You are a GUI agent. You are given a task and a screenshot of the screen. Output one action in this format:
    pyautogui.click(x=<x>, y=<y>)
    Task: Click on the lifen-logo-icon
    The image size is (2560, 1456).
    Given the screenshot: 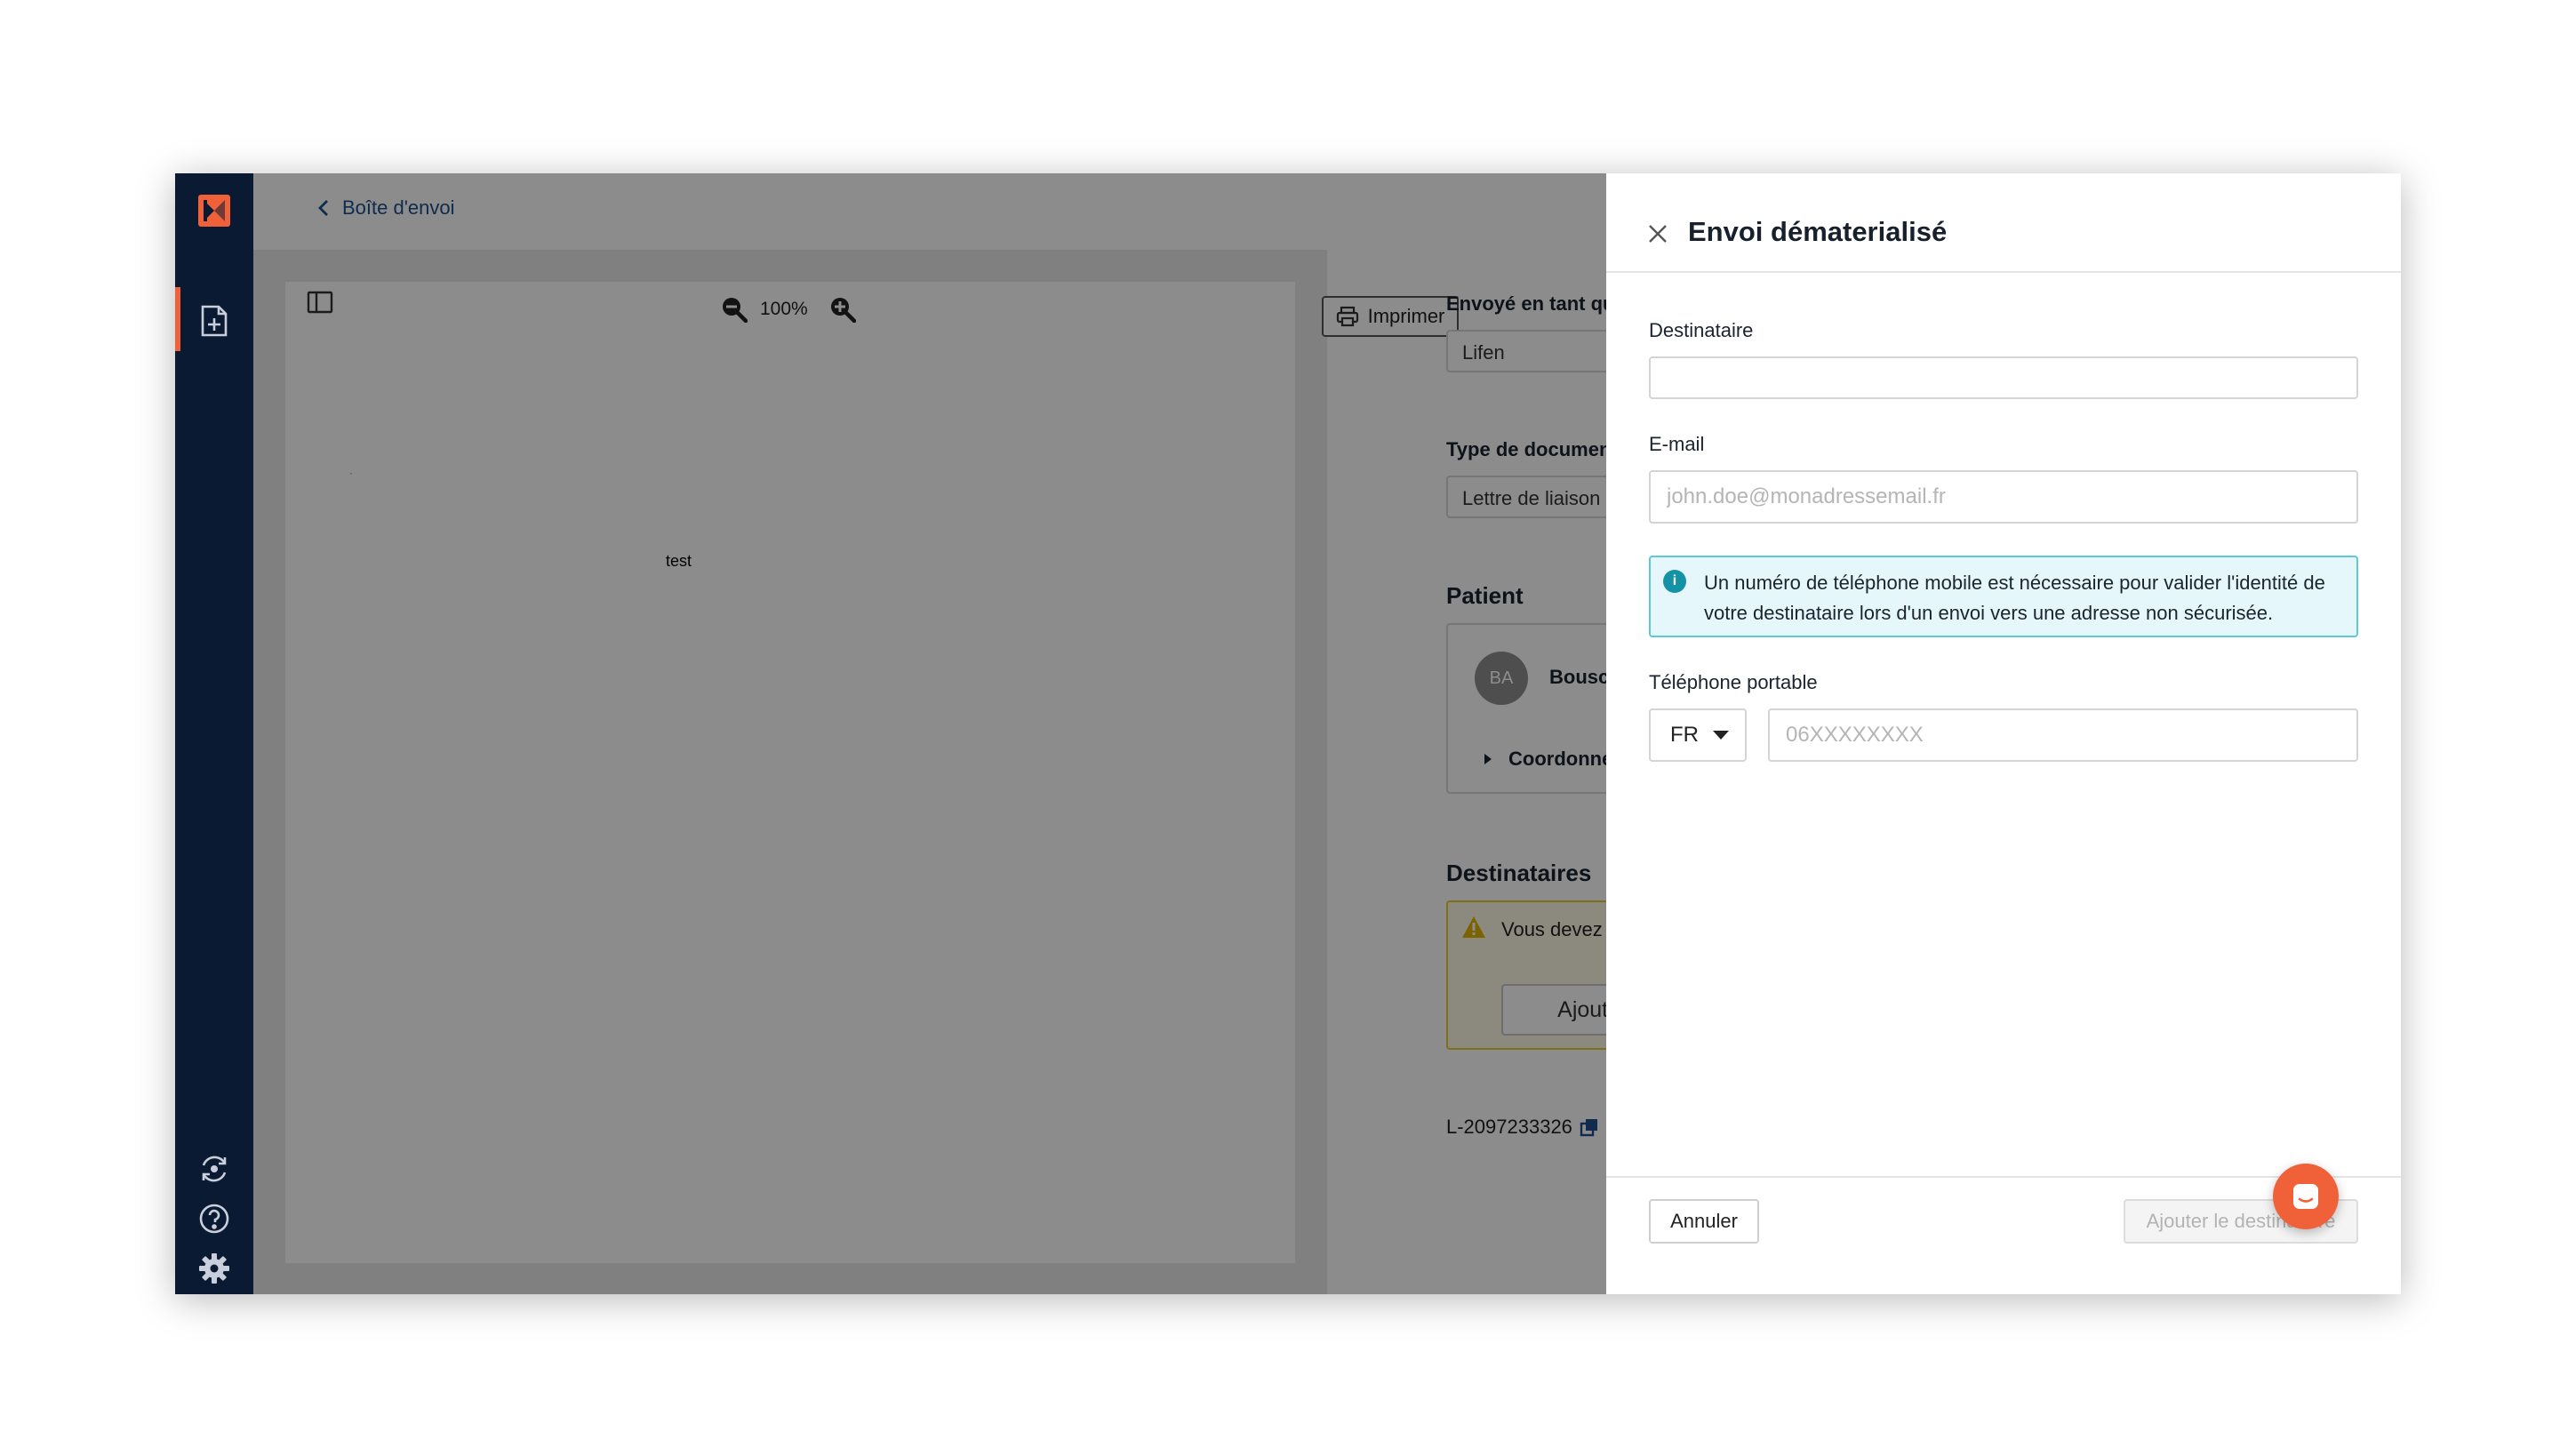 What is the action you would take?
    pyautogui.click(x=214, y=210)
    